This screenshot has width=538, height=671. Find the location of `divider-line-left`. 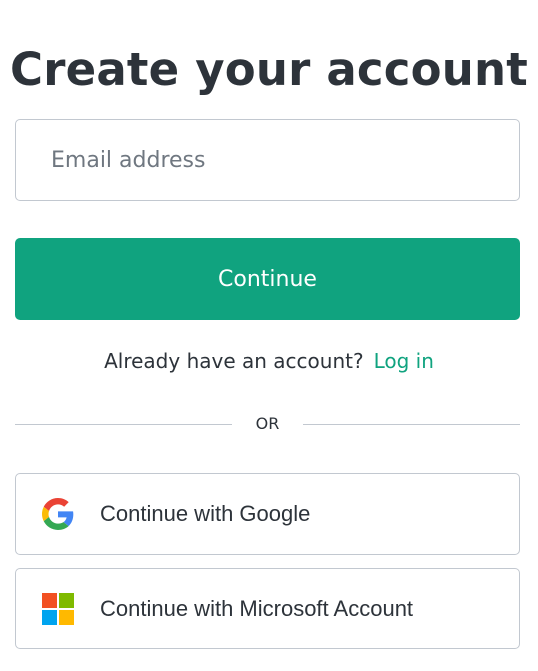

divider-line-left is located at coordinates (123, 424).